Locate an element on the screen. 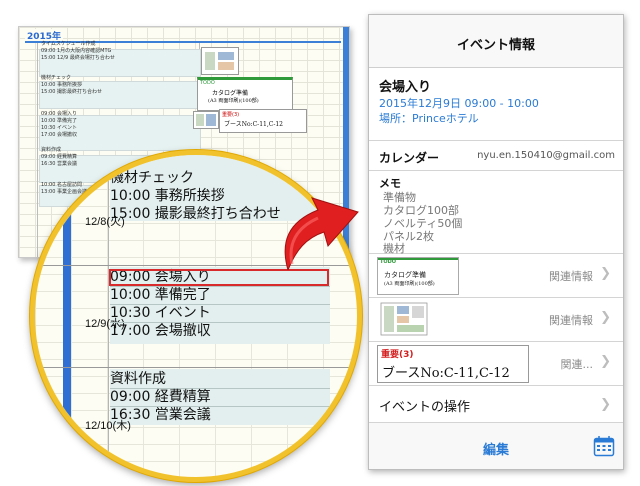 This screenshot has width=640, height=486. day-divider is located at coordinates (196, 367).